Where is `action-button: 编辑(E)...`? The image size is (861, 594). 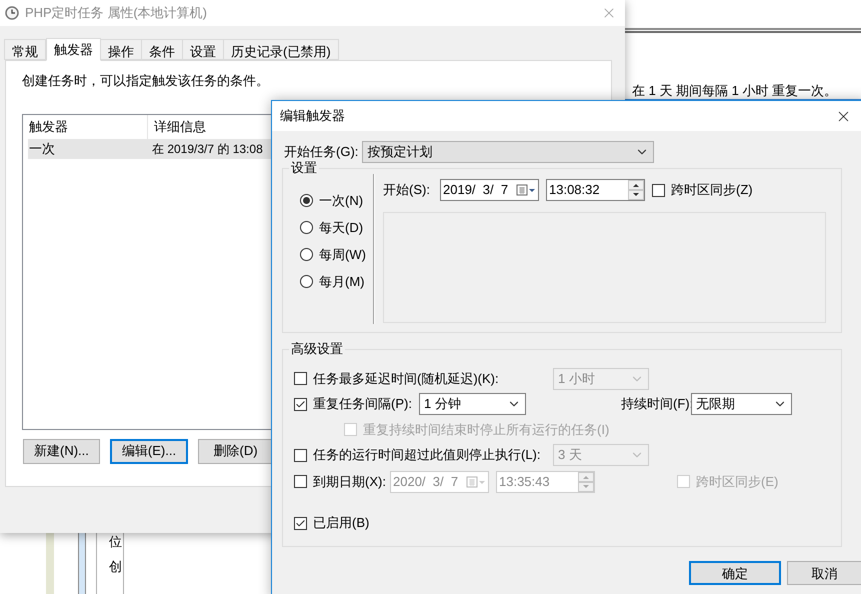
action-button: 编辑(E)... is located at coordinates (149, 451).